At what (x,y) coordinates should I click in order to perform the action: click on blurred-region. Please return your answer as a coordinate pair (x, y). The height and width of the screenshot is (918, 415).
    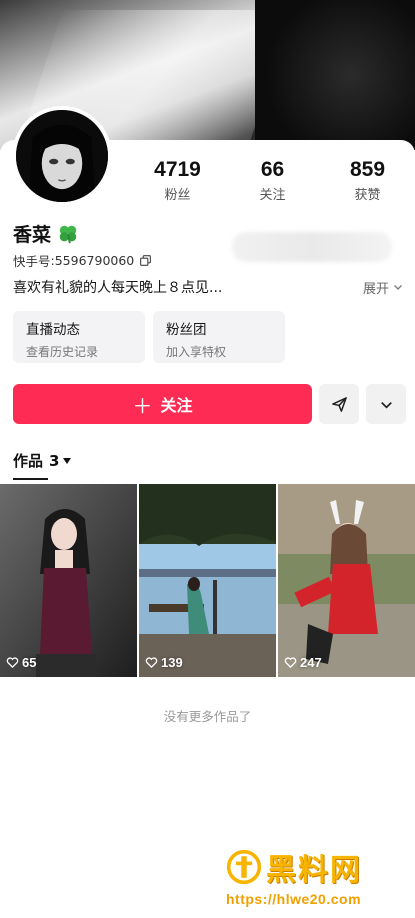
    Looking at the image, I should click on (312, 247).